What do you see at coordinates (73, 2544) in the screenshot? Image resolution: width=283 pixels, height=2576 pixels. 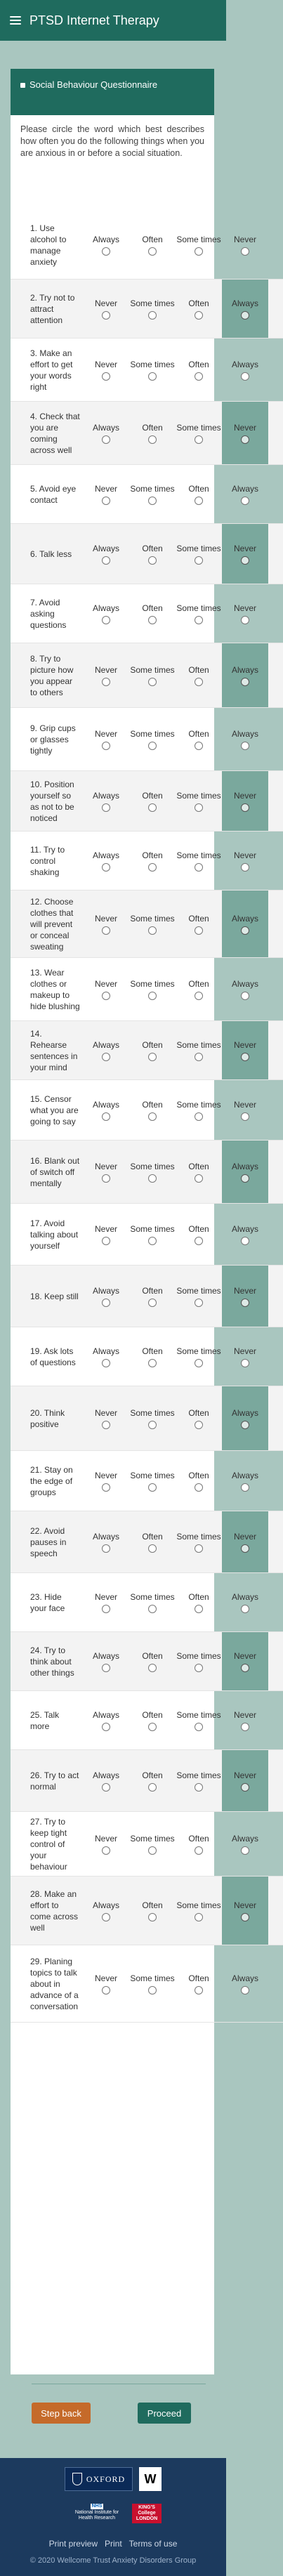 I see `print-preview-link: Print preview` at bounding box center [73, 2544].